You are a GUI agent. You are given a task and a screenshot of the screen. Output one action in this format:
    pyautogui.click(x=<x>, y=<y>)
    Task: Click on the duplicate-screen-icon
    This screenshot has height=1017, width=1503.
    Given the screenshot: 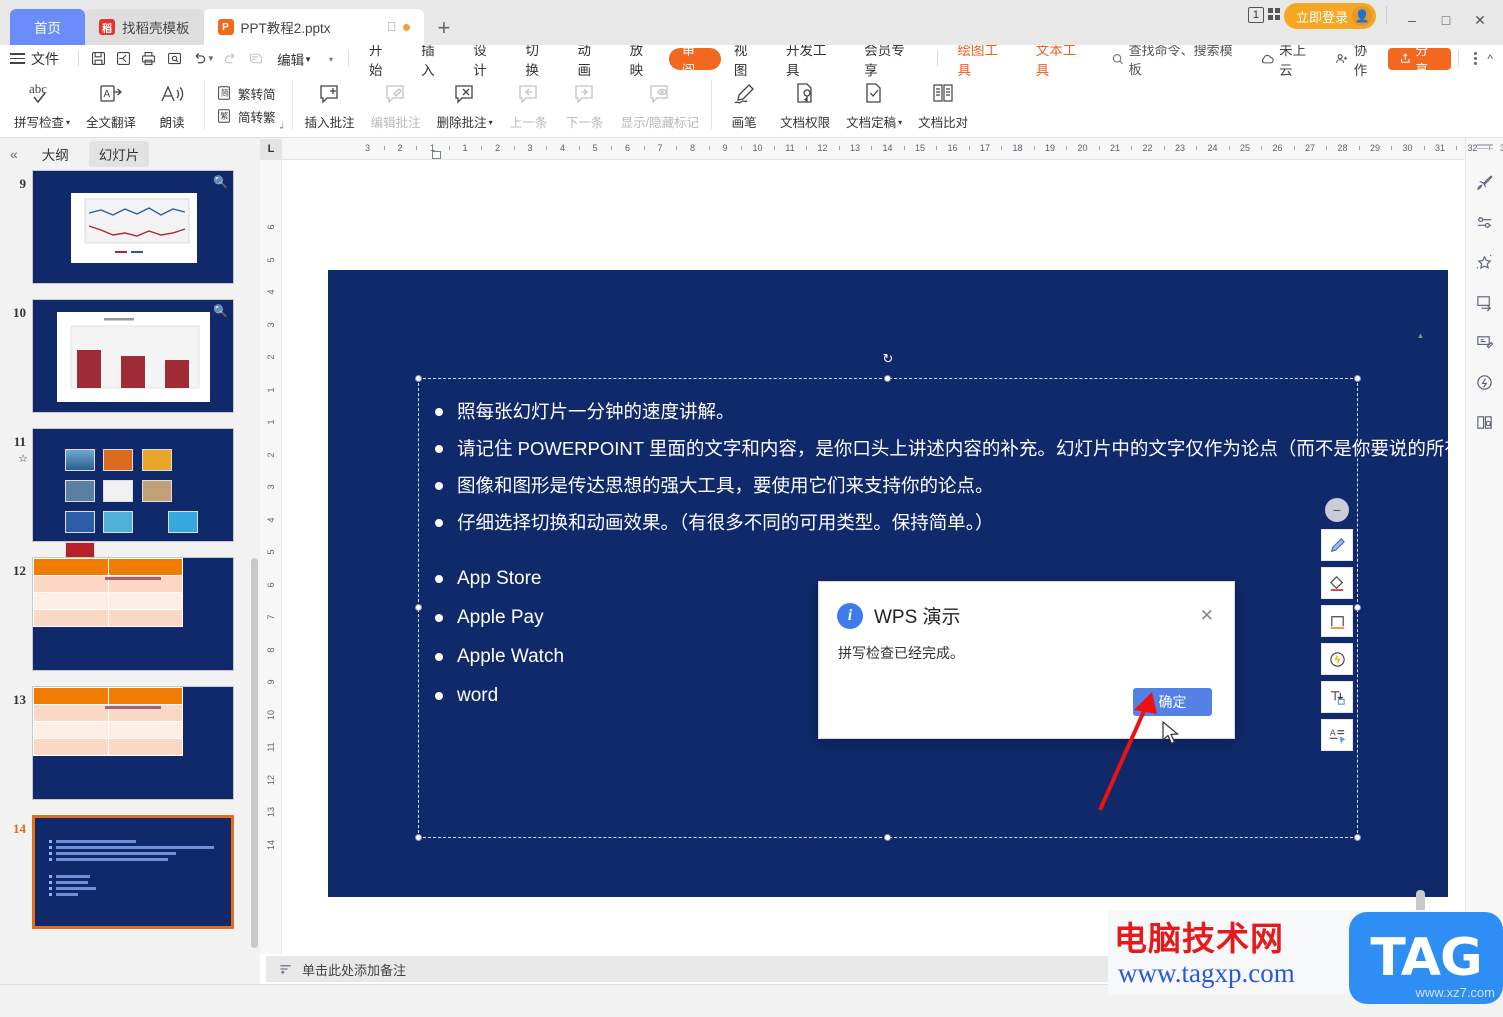 What is the action you would take?
    pyautogui.click(x=1485, y=302)
    